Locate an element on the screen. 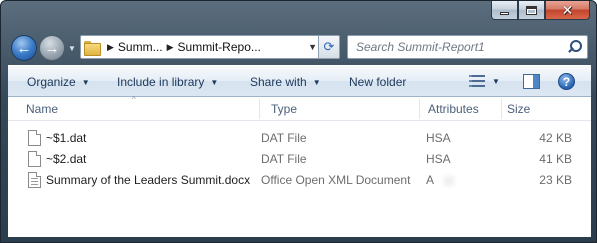  forward-arrow-icon: → is located at coordinates (52, 48).